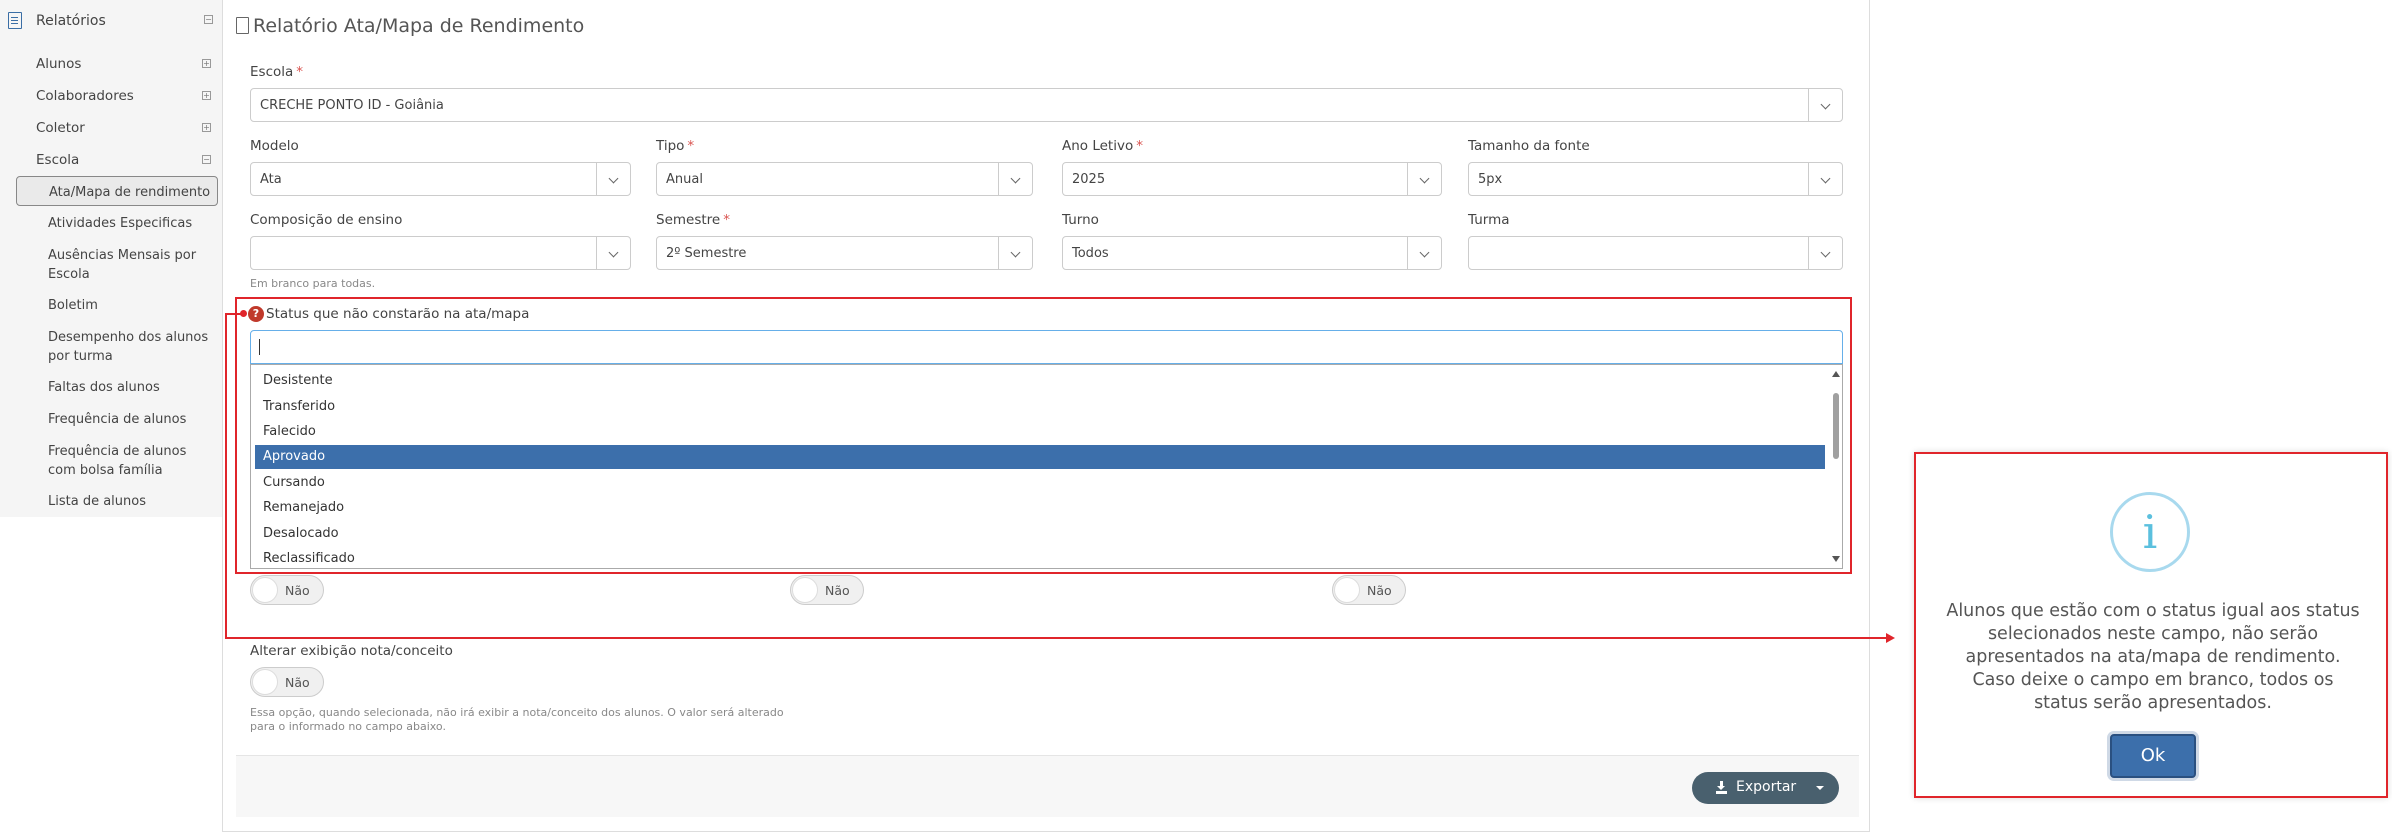 Image resolution: width=2392 pixels, height=838 pixels. Describe the element at coordinates (1490, 179) in the screenshot. I see `tamanho-fonte-value: 5px` at that location.